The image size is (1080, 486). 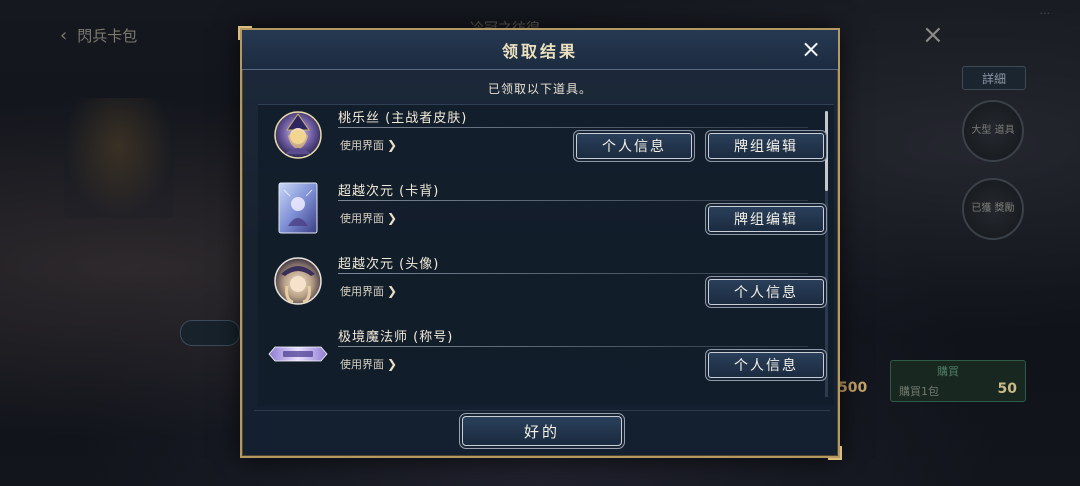 I want to click on item-name: 超越次元 (卡背), so click(x=389, y=191).